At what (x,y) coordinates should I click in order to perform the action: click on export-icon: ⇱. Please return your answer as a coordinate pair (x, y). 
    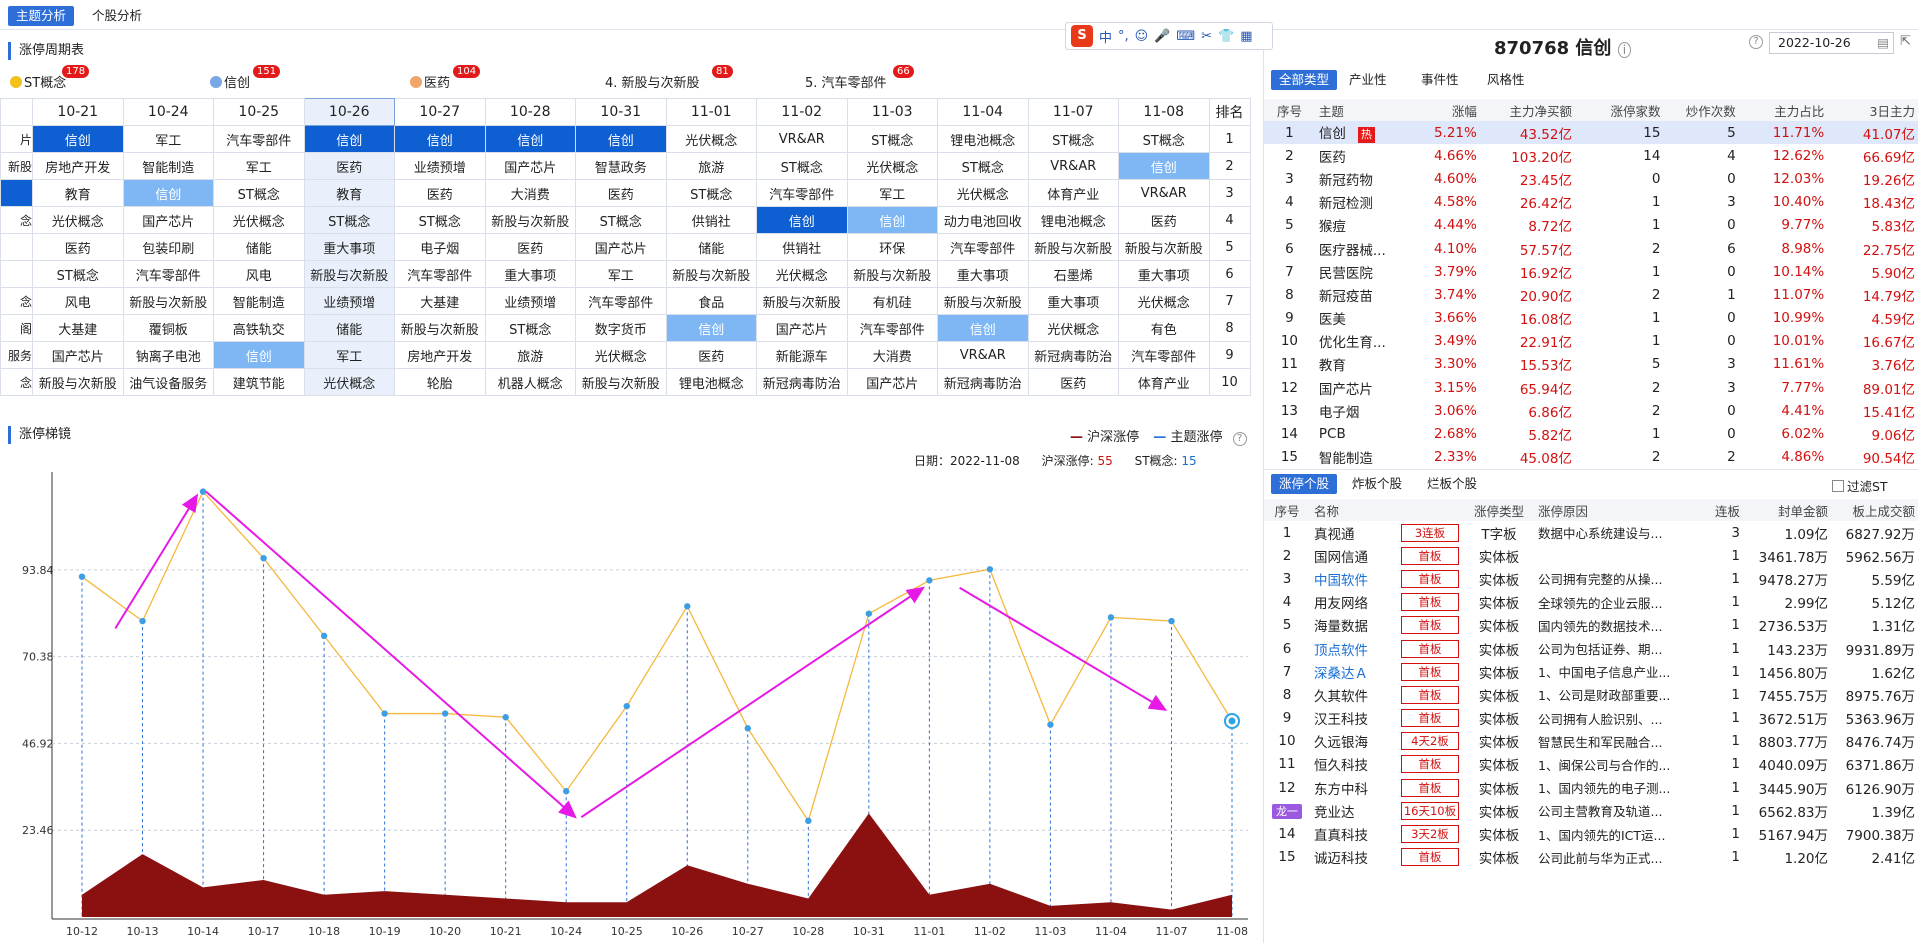
    Looking at the image, I should click on (1905, 41).